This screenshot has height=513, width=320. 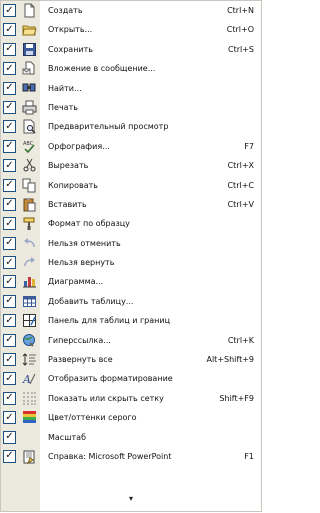 What do you see at coordinates (131, 359) in the screenshot?
I see `menu-item: ✓ Развернуть все Alt+Shift+9` at bounding box center [131, 359].